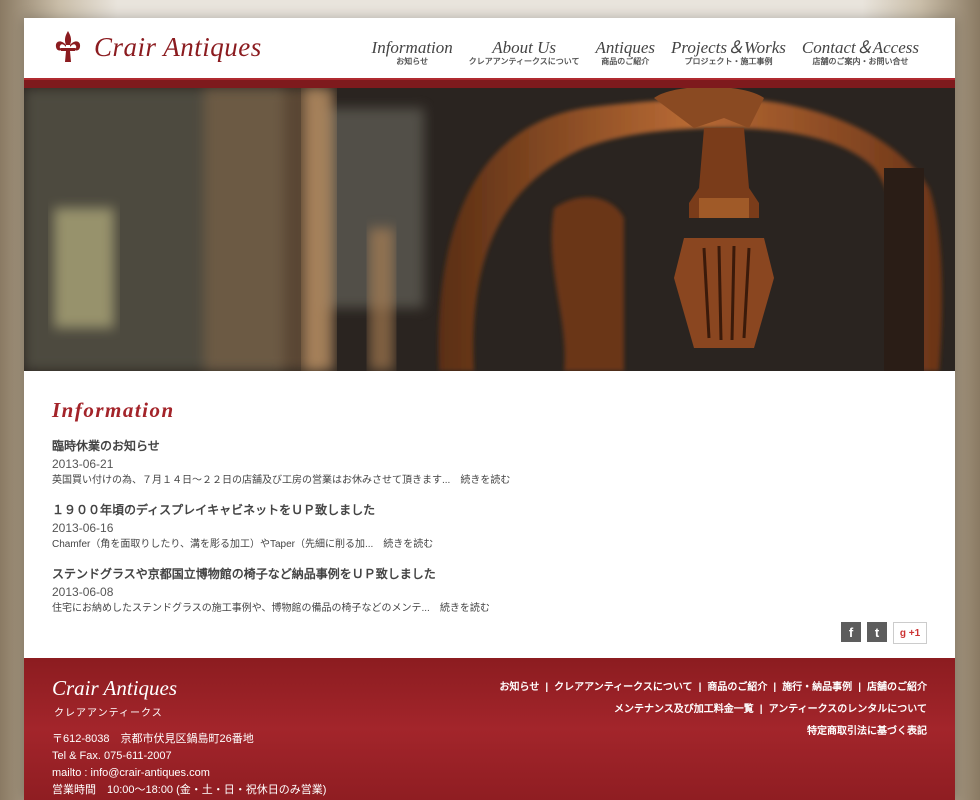 This screenshot has height=800, width=980. What do you see at coordinates (817, 687) in the screenshot?
I see `footer-link-works: 施行・納品事例` at bounding box center [817, 687].